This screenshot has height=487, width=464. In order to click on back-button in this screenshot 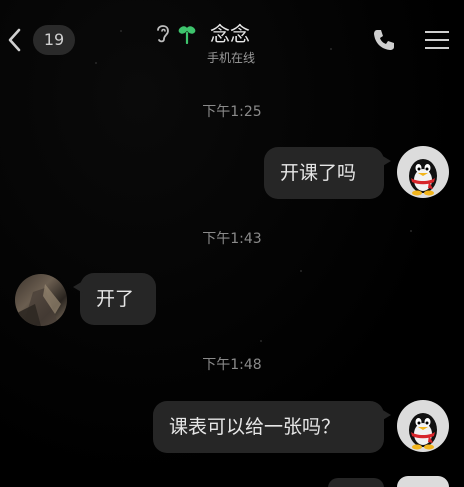, I will do `click(15, 40)`.